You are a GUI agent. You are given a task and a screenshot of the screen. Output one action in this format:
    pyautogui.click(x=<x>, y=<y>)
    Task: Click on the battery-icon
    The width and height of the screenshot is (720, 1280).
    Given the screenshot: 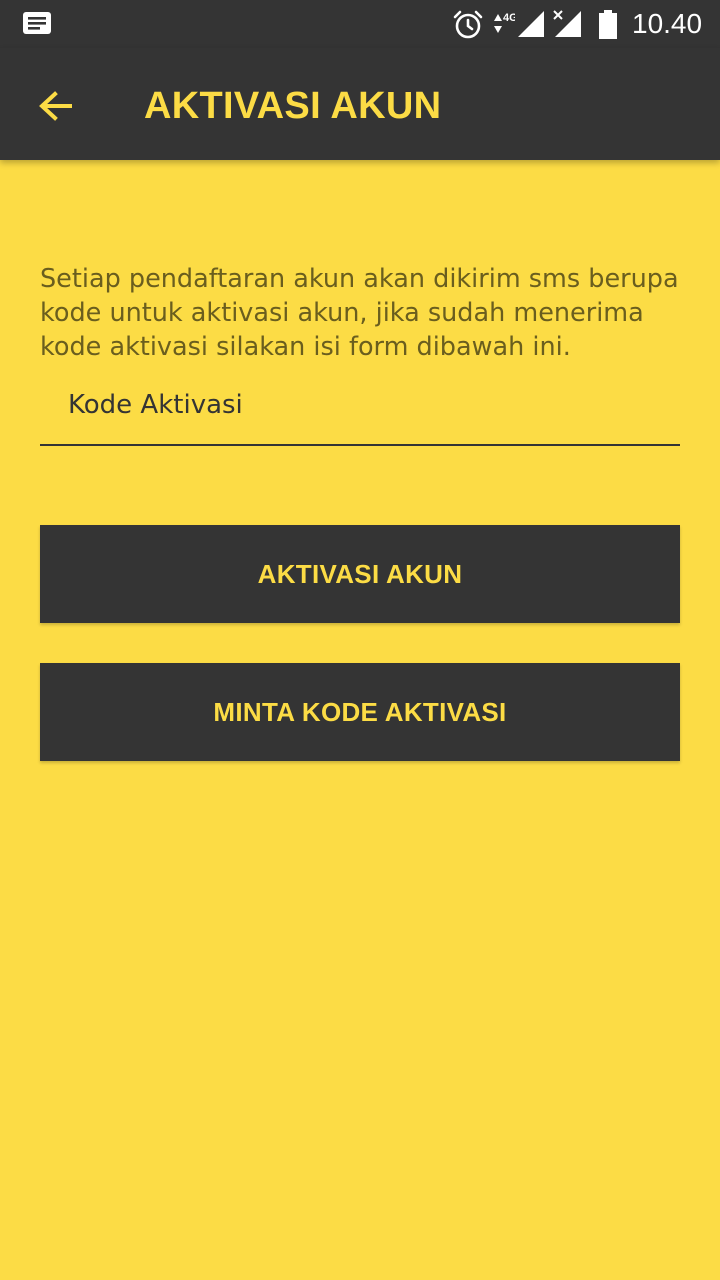 What is the action you would take?
    pyautogui.click(x=608, y=24)
    